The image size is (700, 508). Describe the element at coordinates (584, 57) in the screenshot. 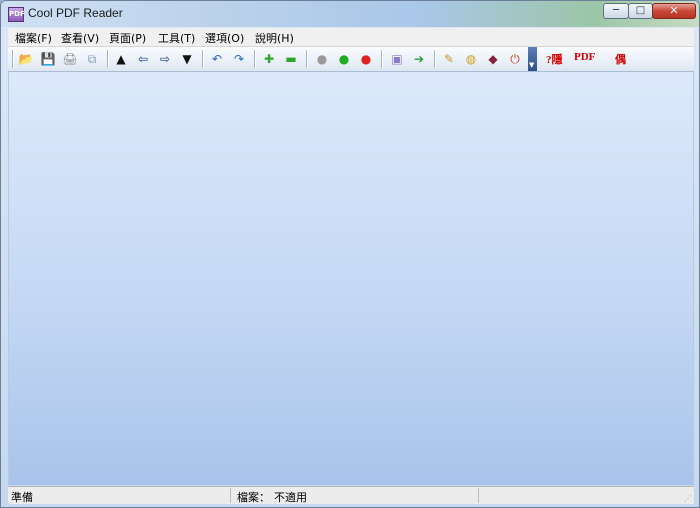

I see `toolbar-red-label: PDF` at that location.